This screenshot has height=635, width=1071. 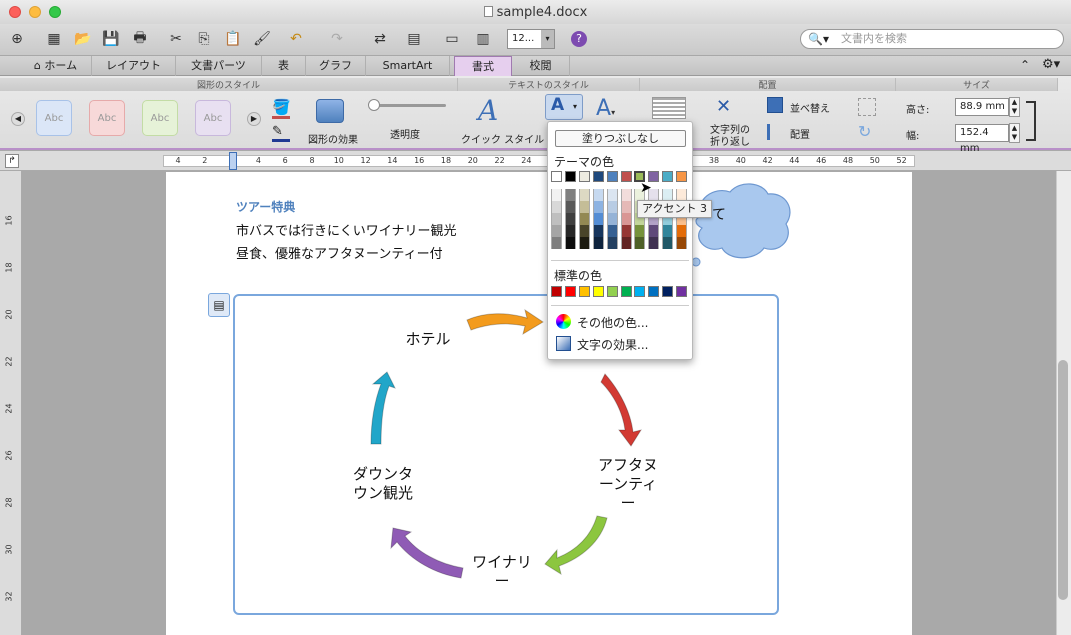 What do you see at coordinates (233, 161) in the screenshot?
I see `indent-marker` at bounding box center [233, 161].